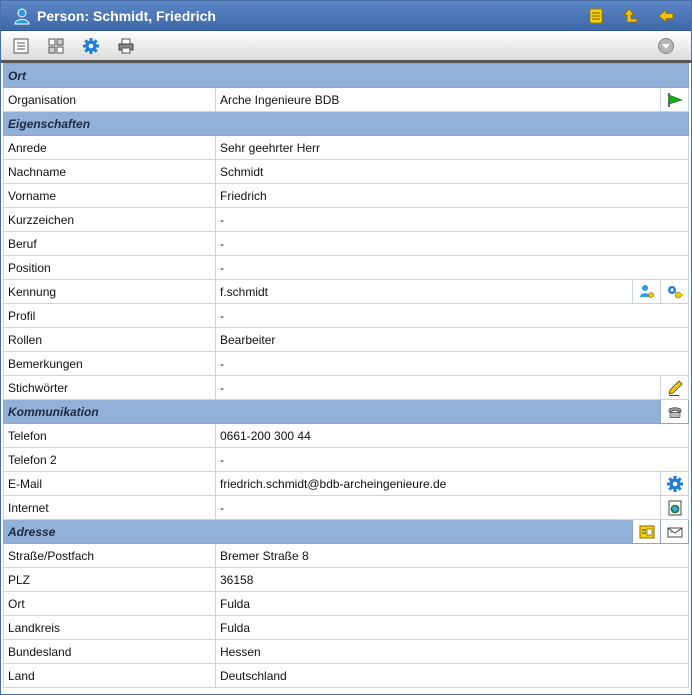 The image size is (692, 695). What do you see at coordinates (346, 16) in the screenshot?
I see `title-bar: Person: Schmidt, Friedrich` at bounding box center [346, 16].